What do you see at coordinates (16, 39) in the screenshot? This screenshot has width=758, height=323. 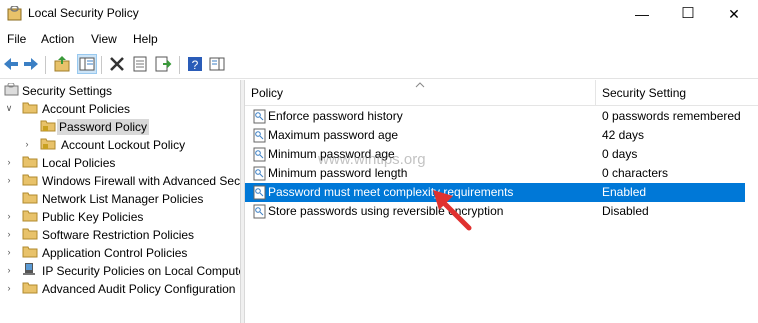 I see `menu-file: File` at bounding box center [16, 39].